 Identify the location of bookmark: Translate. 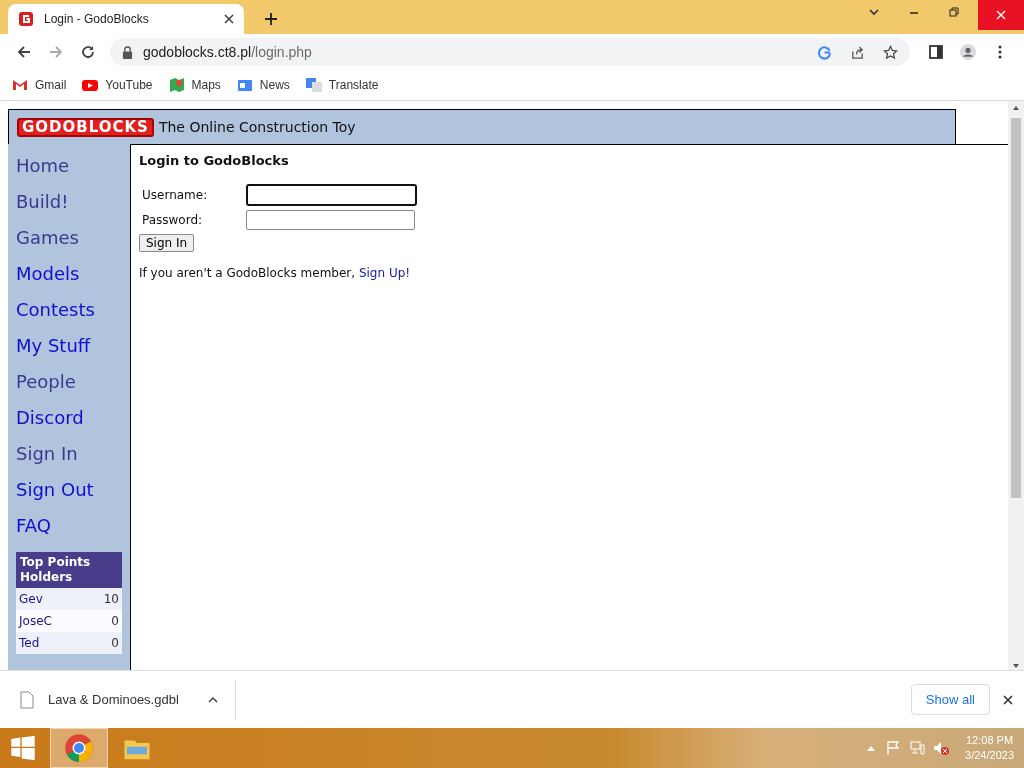
(342, 85).